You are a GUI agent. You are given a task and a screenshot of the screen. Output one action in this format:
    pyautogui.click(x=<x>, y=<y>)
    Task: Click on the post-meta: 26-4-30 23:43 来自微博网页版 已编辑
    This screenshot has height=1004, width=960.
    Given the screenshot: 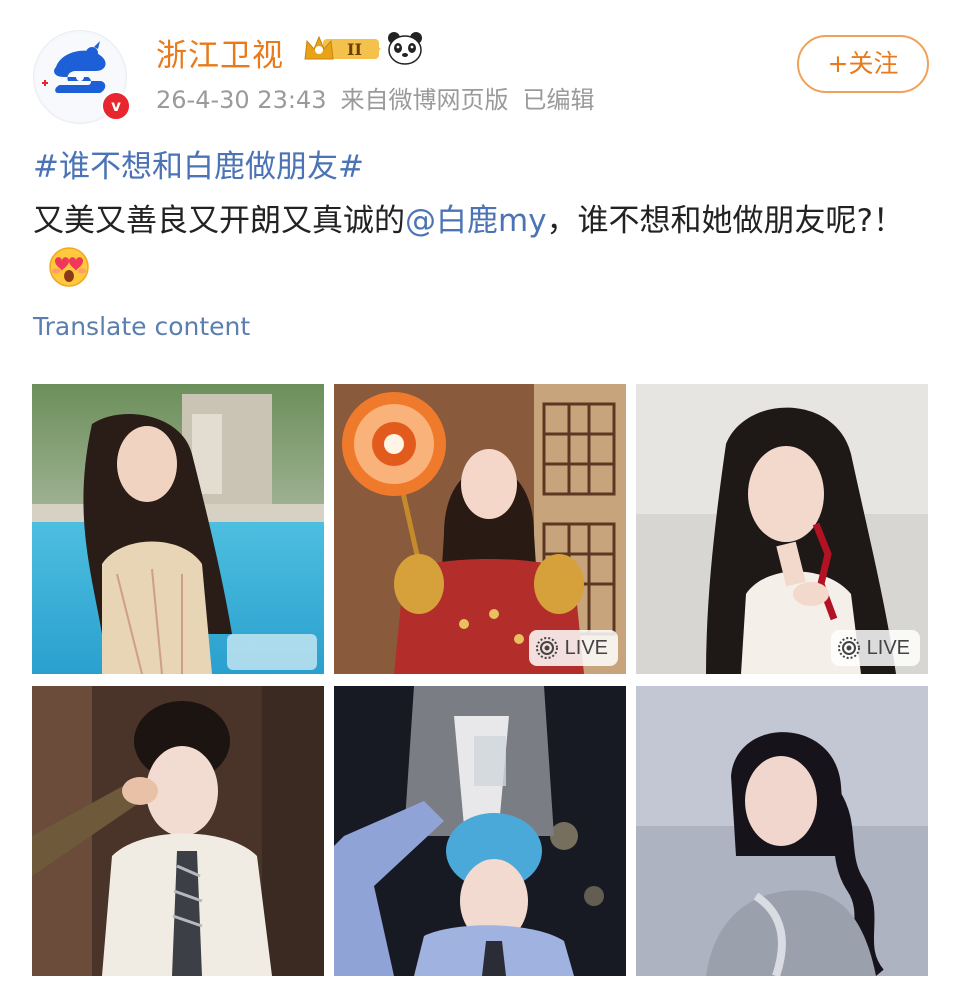 What is the action you would take?
    pyautogui.click(x=382, y=97)
    